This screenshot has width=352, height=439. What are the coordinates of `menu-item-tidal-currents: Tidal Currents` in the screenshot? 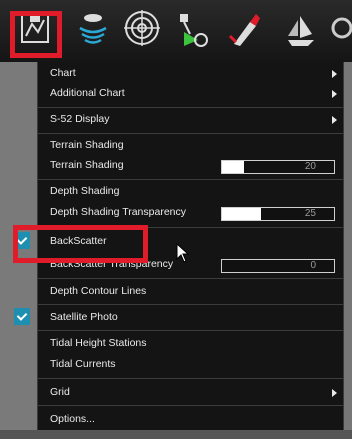 It's located at (190, 365).